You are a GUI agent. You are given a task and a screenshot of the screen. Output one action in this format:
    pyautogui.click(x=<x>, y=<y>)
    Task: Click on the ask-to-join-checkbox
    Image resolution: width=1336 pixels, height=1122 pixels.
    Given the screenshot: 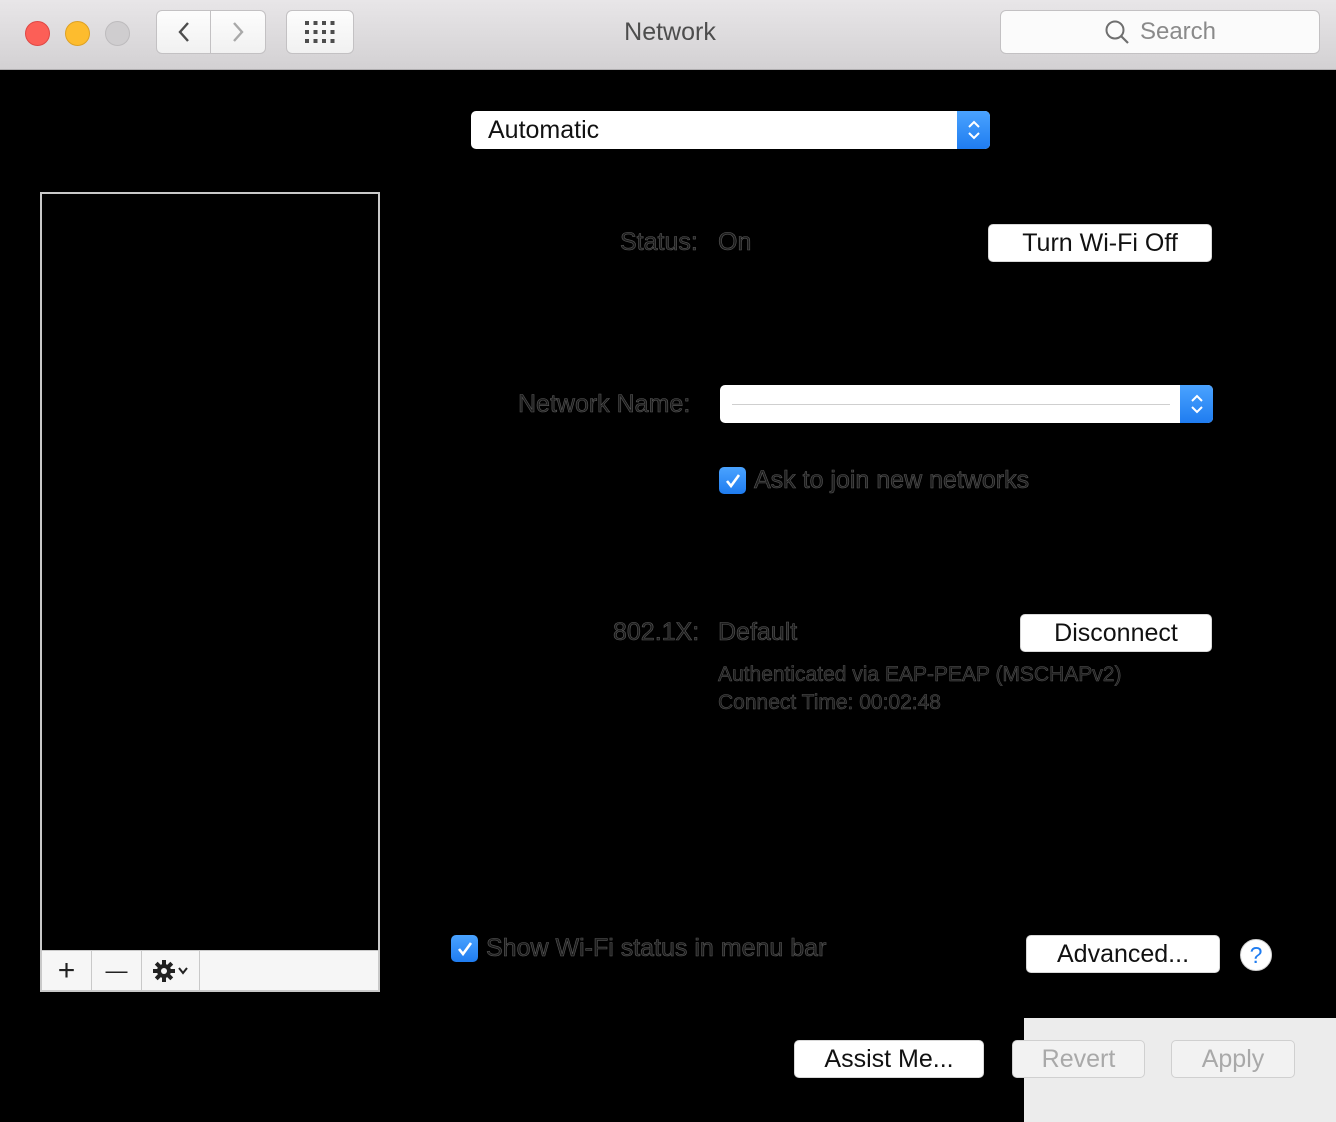 What is the action you would take?
    pyautogui.click(x=732, y=480)
    